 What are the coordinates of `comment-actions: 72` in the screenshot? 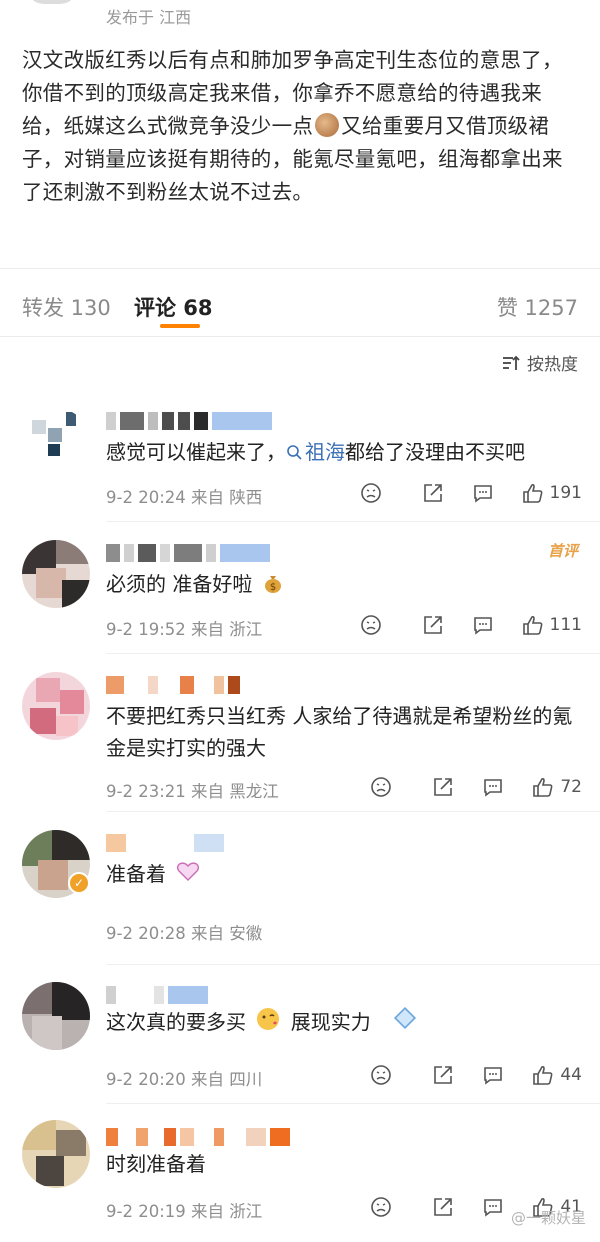 It's located at (476, 787).